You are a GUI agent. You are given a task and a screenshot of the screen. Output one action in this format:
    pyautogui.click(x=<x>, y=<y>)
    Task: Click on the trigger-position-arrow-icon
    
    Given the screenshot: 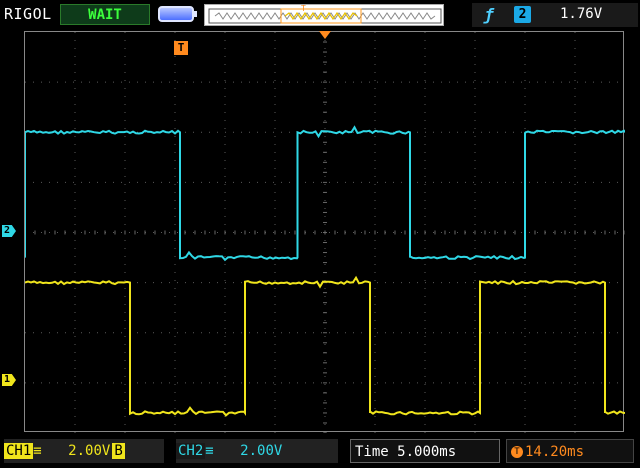 What is the action you would take?
    pyautogui.click(x=325, y=35)
    